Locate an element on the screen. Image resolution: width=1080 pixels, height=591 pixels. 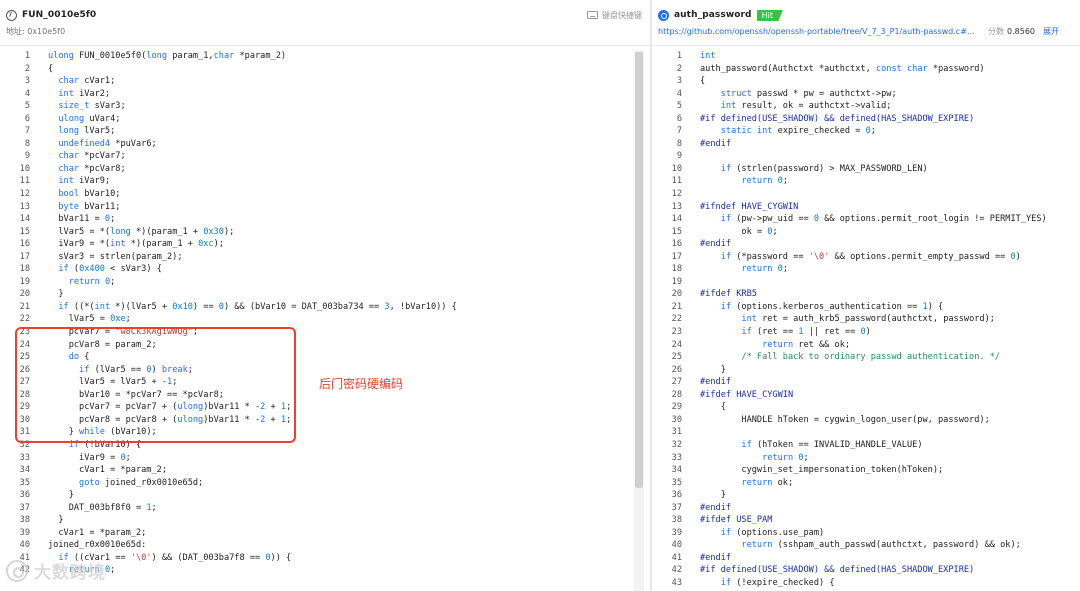
line-number: 33 is located at coordinates (676, 457).